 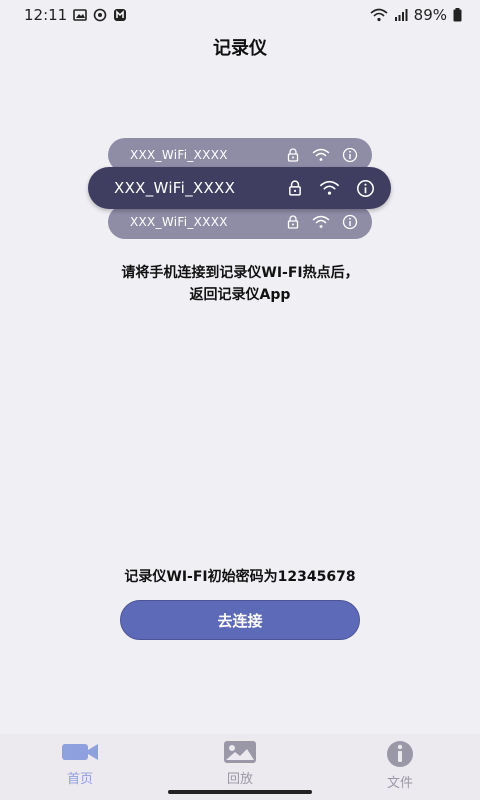 I want to click on nav-item-files: 文件, so click(x=400, y=767).